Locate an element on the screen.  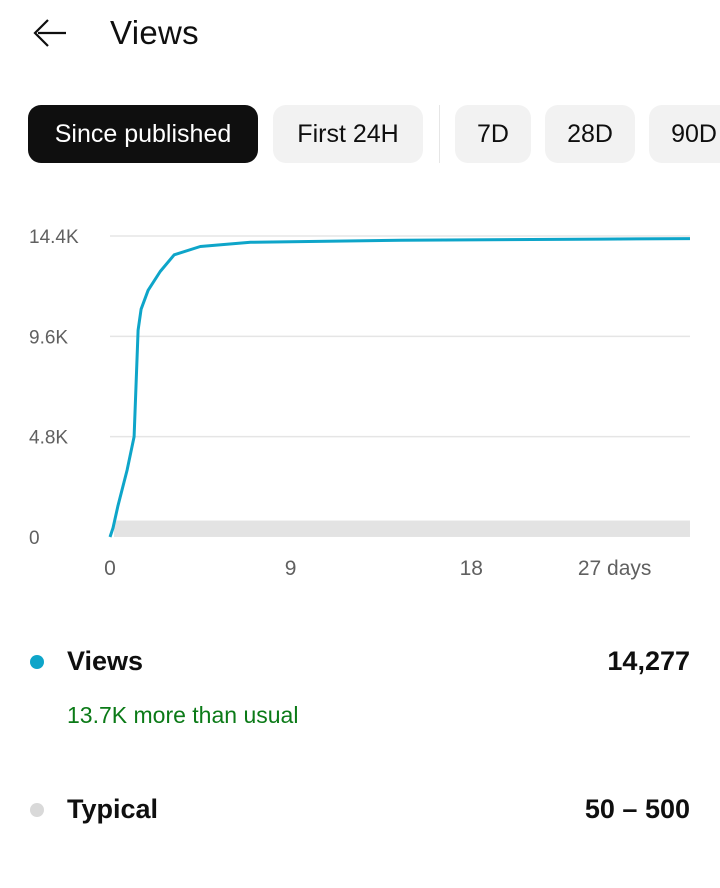
y-tick-label: 9.6K is located at coordinates (48, 337).